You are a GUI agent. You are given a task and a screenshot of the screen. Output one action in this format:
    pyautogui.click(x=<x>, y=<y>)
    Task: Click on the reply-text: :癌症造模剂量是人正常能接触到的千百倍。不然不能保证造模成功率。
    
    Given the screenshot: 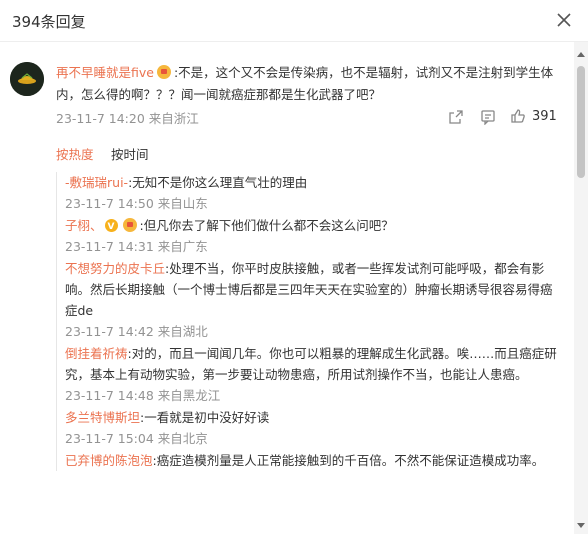 What is the action you would take?
    pyautogui.click(x=348, y=460)
    